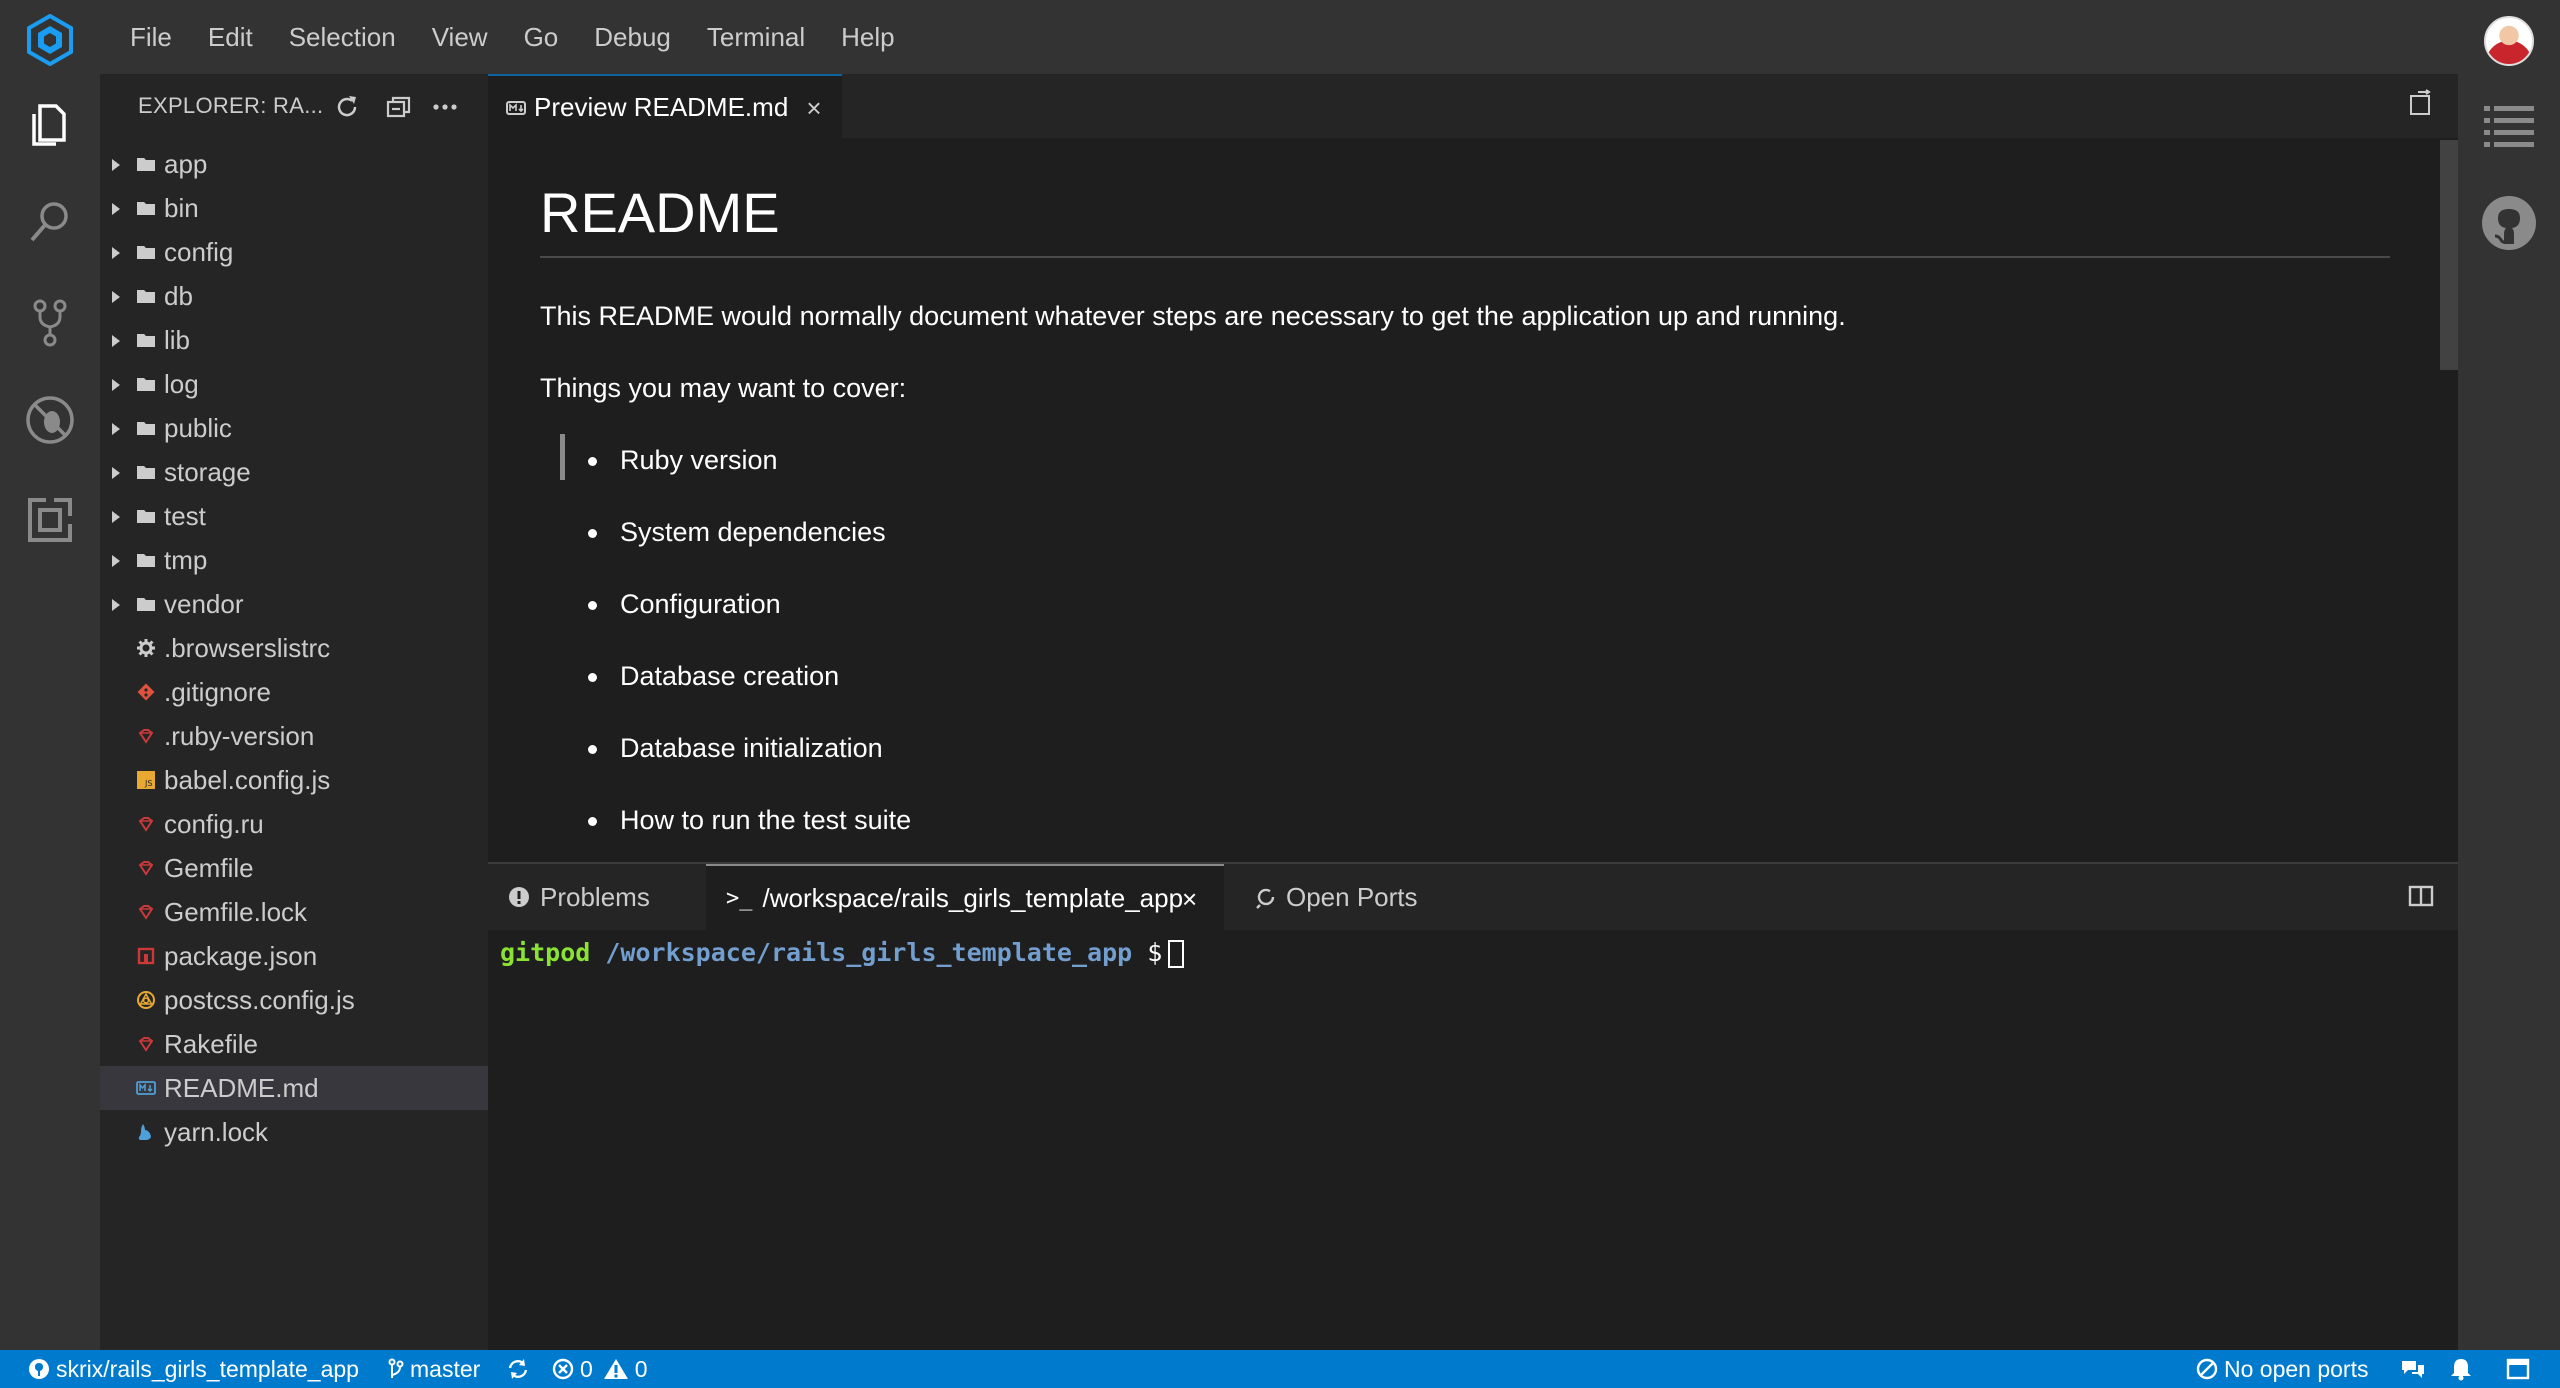 The width and height of the screenshot is (2560, 1388). Describe the element at coordinates (294, 868) in the screenshot. I see `file-gemfile: Gemfile` at that location.